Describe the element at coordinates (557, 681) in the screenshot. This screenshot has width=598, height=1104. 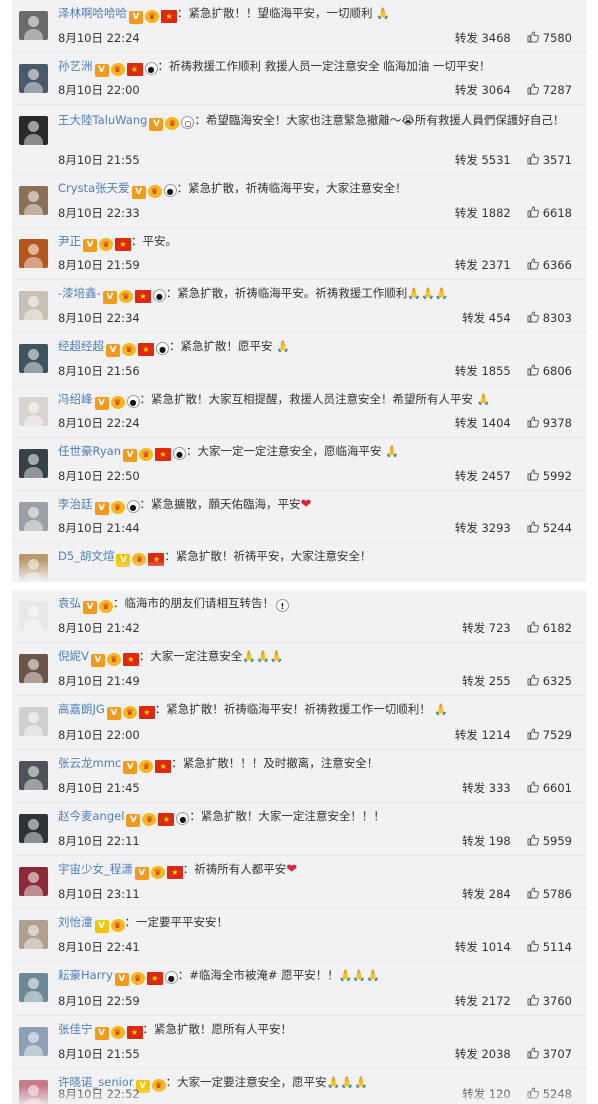
I see `like-count: 6325` at that location.